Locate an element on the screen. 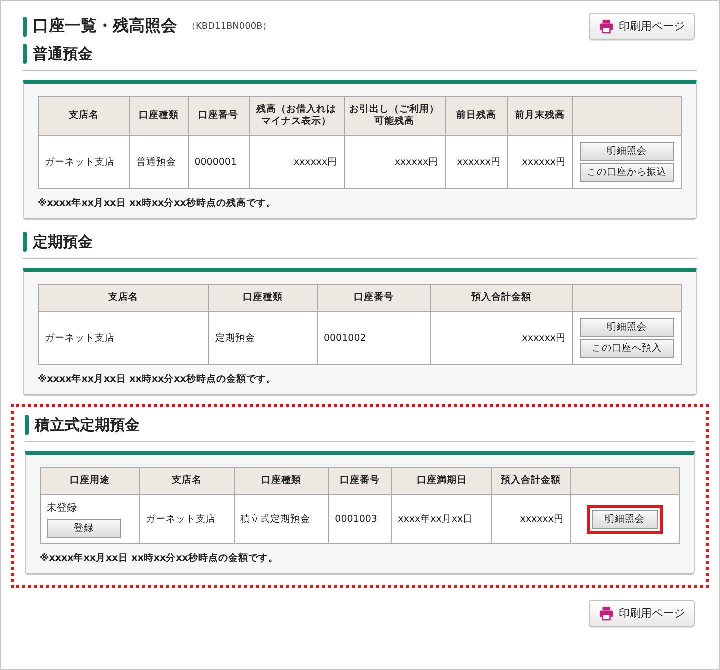 The image size is (720, 670). action-button: この口座へ預入 is located at coordinates (627, 348).